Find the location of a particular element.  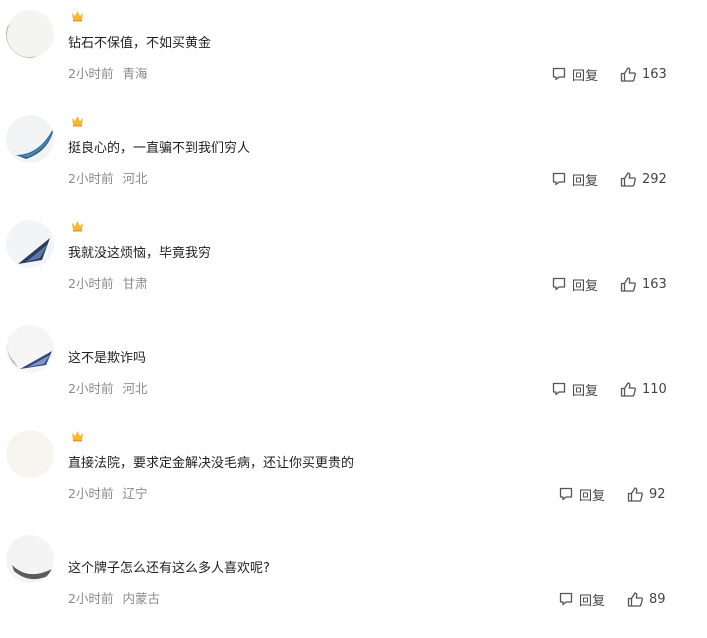

comment-actions: 回复 89 is located at coordinates (612, 599).